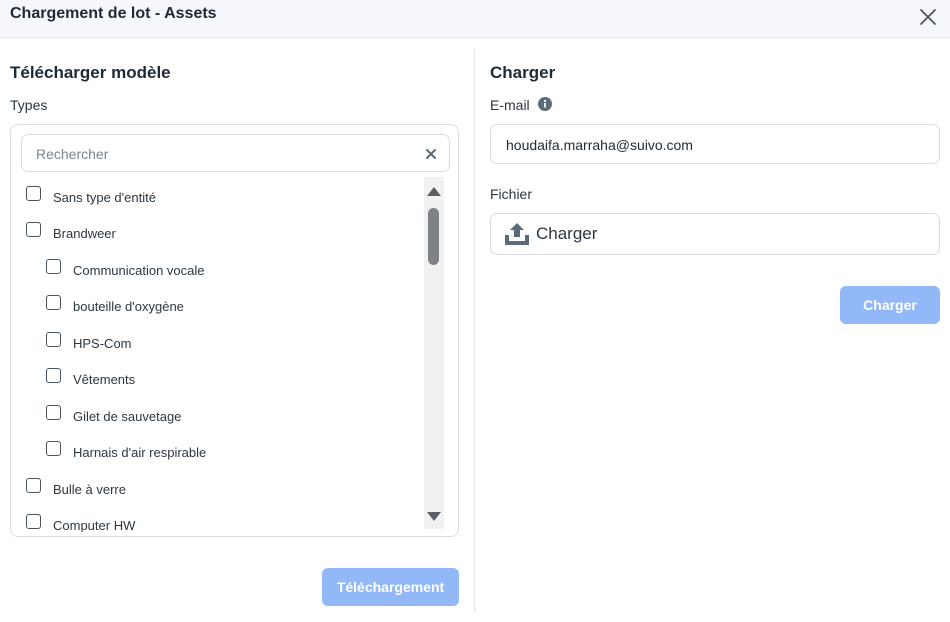  Describe the element at coordinates (475, 19) in the screenshot. I see `dialog-header: Chargement de lot - Assets` at that location.